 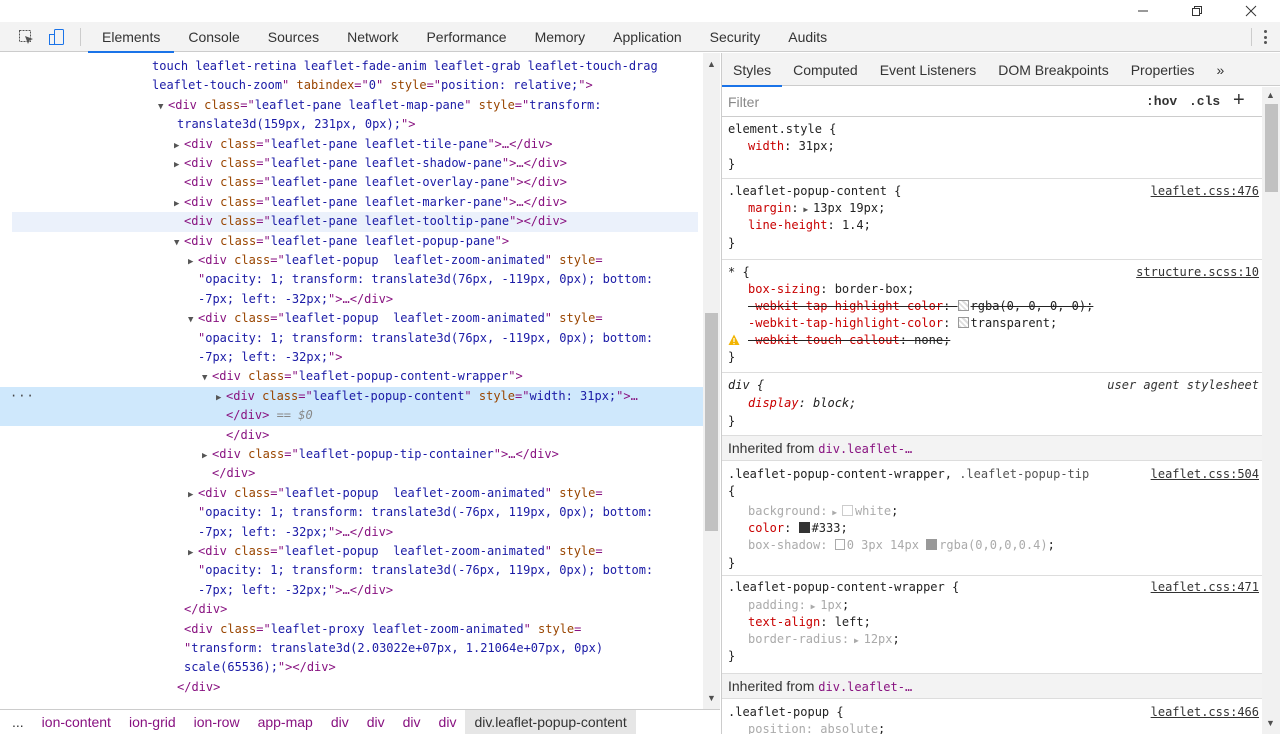 What do you see at coordinates (1197, 272) in the screenshot?
I see `source-link: structure.scss:10` at bounding box center [1197, 272].